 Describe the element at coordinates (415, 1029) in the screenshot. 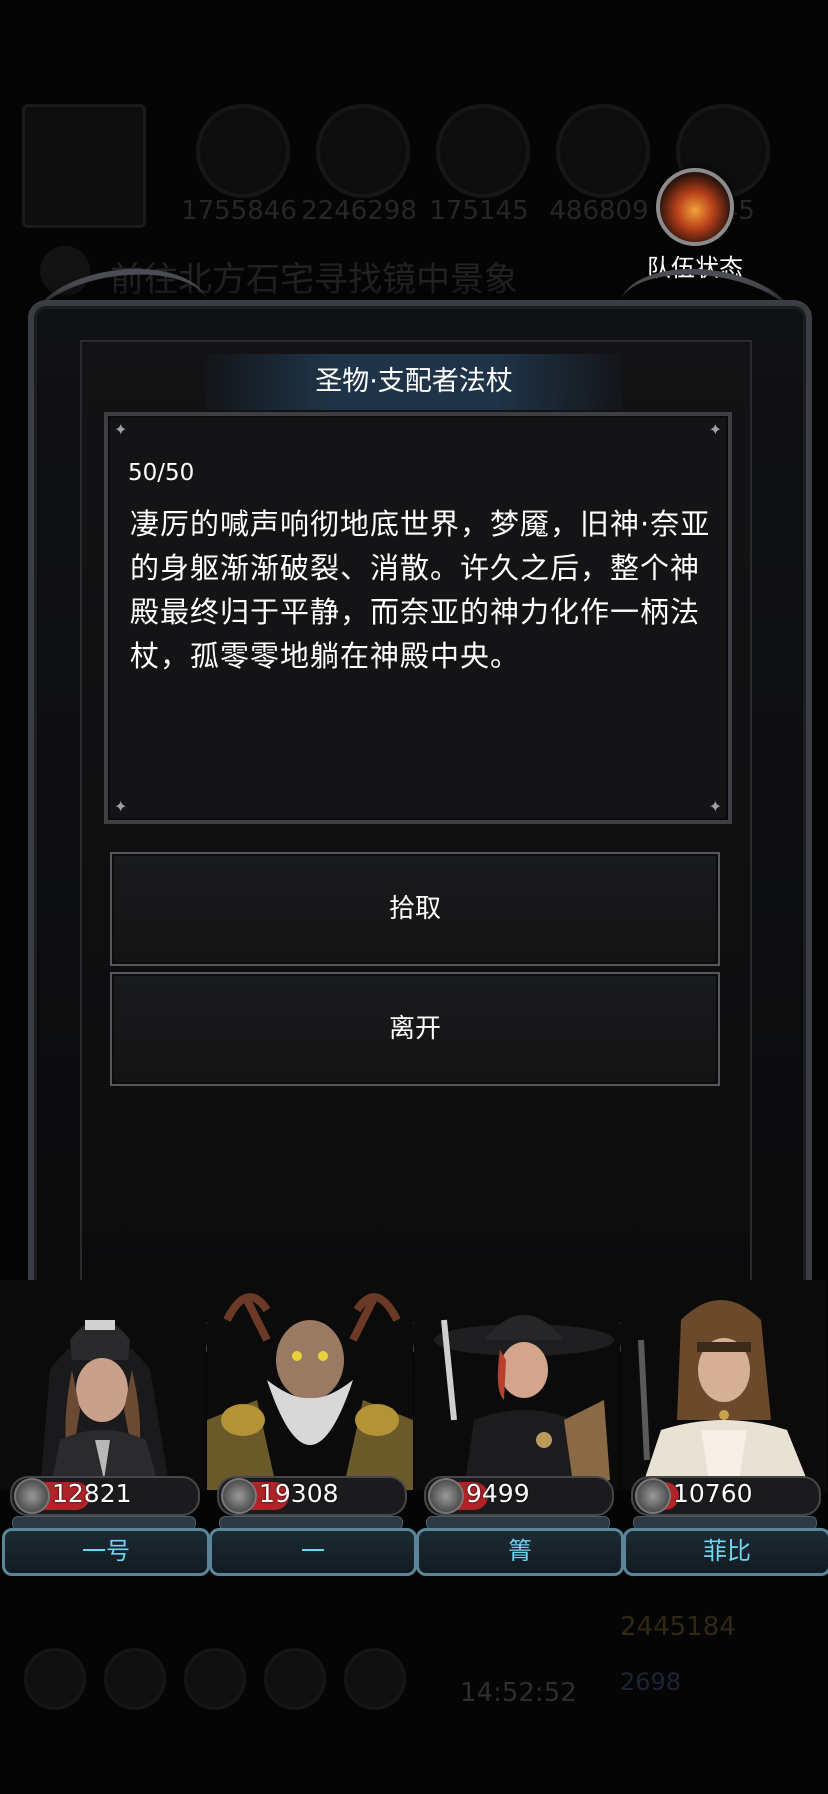

I see `leave-button: 离开` at that location.